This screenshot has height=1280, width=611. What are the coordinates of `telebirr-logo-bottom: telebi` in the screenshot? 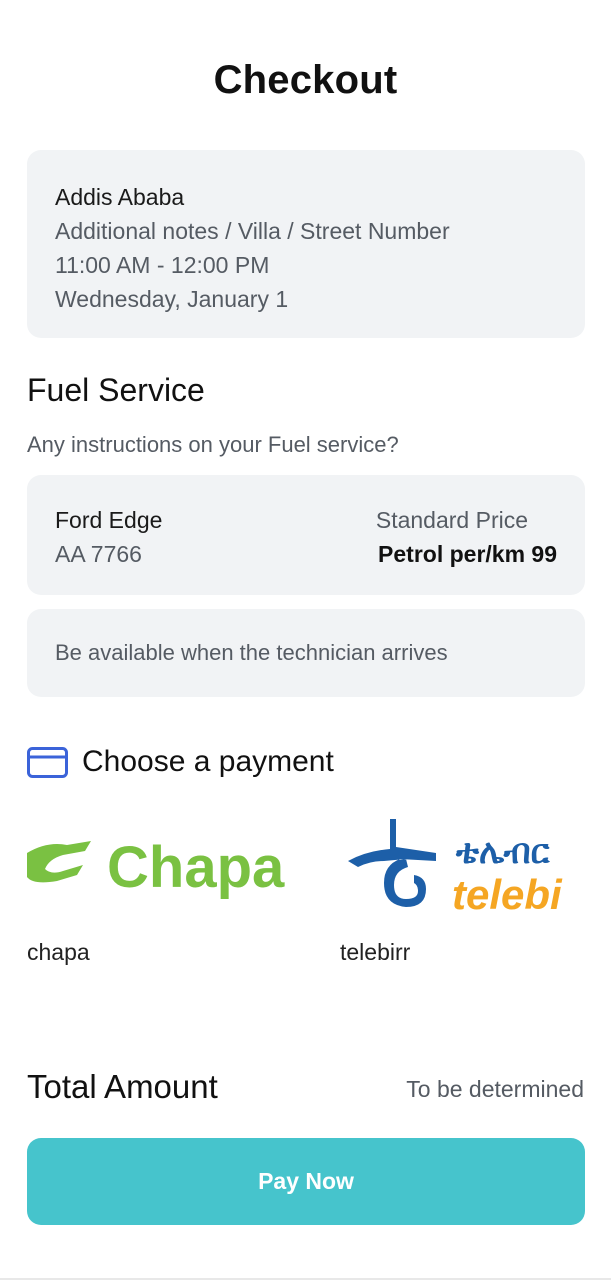 It's located at (507, 894).